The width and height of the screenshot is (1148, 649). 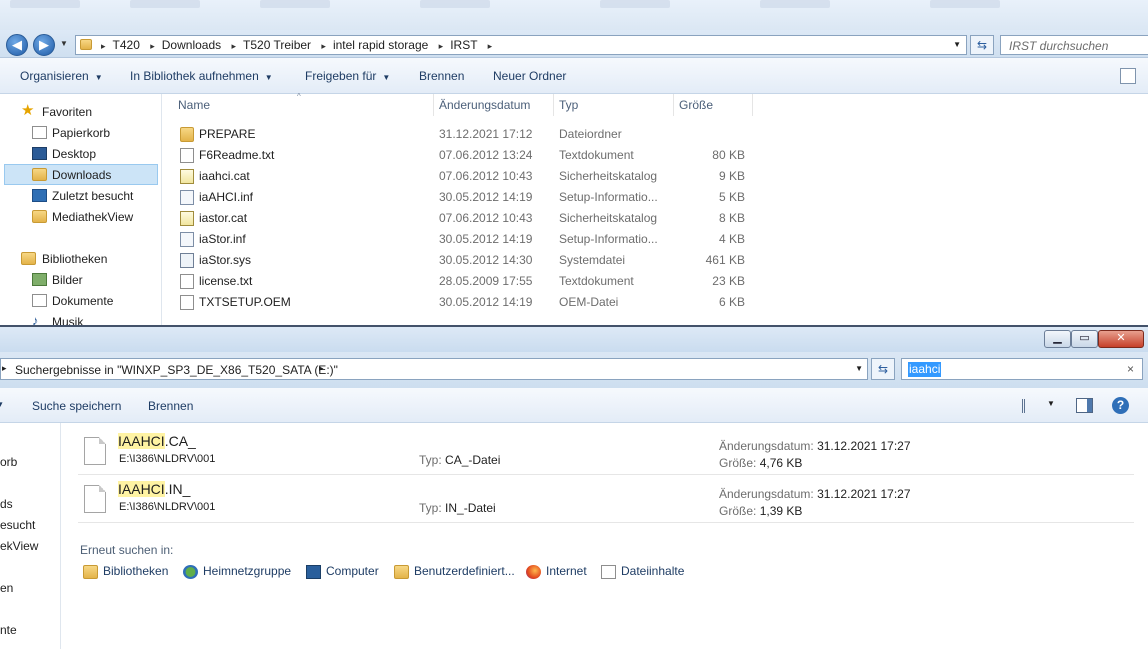 I want to click on search-again-computer: Computer, so click(x=342, y=571).